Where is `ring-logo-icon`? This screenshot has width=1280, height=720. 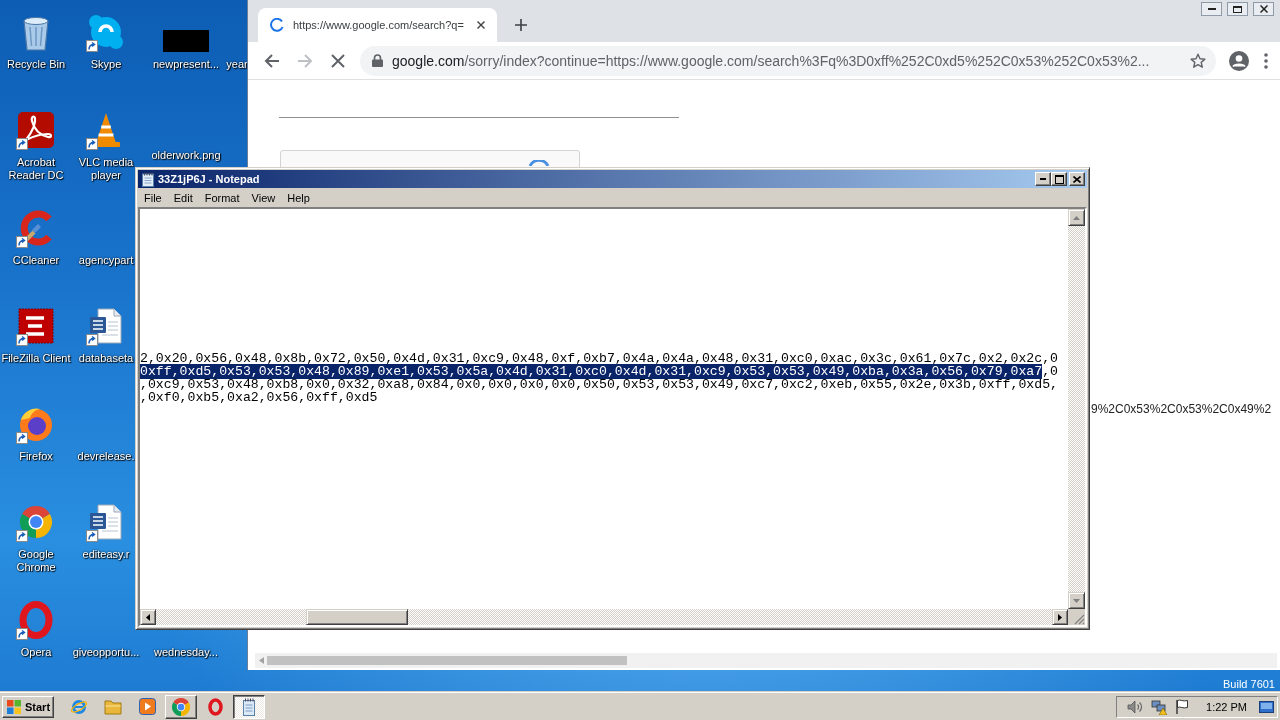 ring-logo-icon is located at coordinates (215, 706).